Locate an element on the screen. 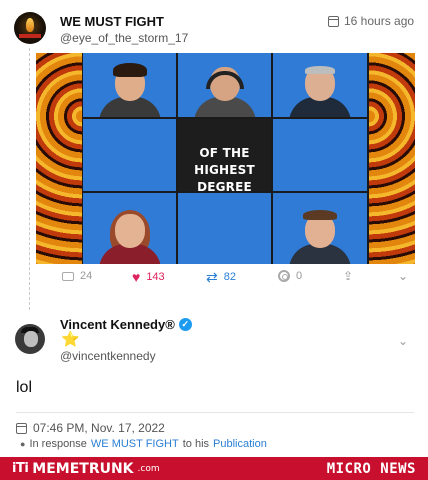 The width and height of the screenshot is (428, 480). tile-mid-center: OF THE HIGHEST DEGREE is located at coordinates (224, 155).